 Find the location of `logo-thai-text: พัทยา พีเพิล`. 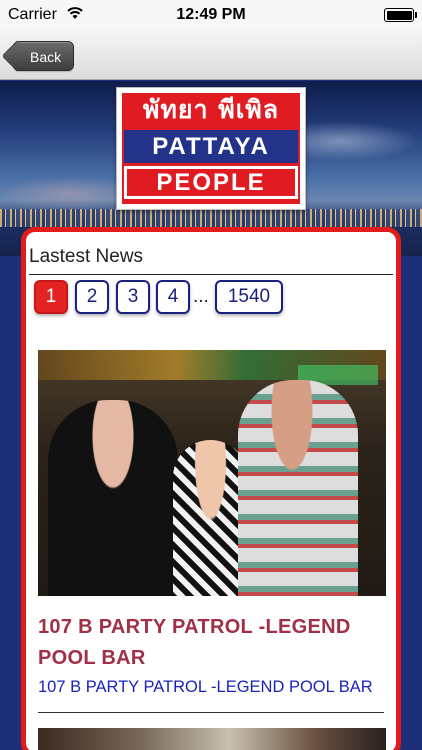

logo-thai-text: พัทยา พีเพิล is located at coordinates (211, 109).